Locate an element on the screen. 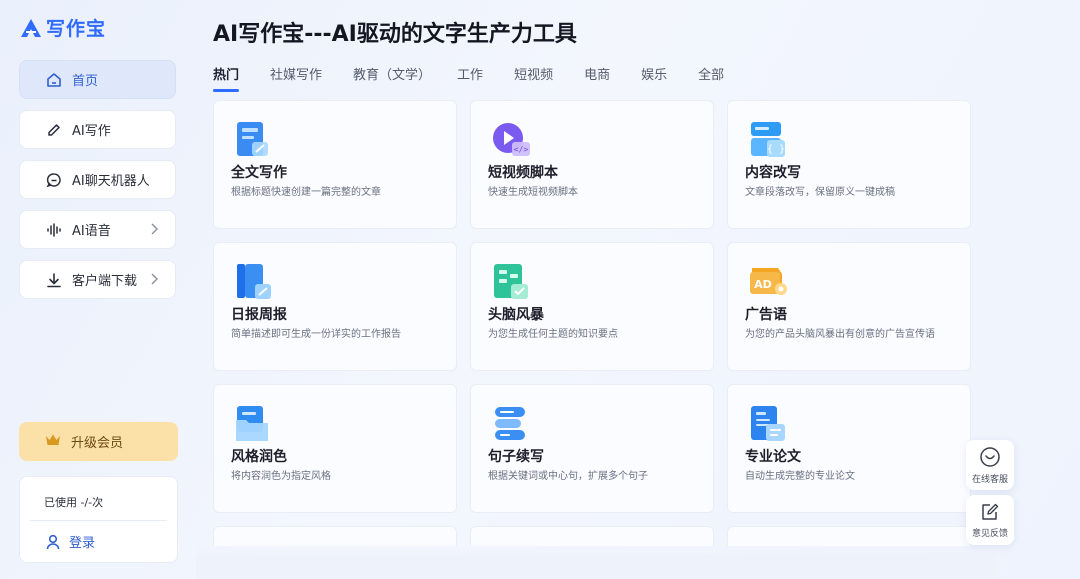 This screenshot has width=1080, height=579. card-desc: 简单描述即可生成一份详实的工作报告 is located at coordinates (316, 334).